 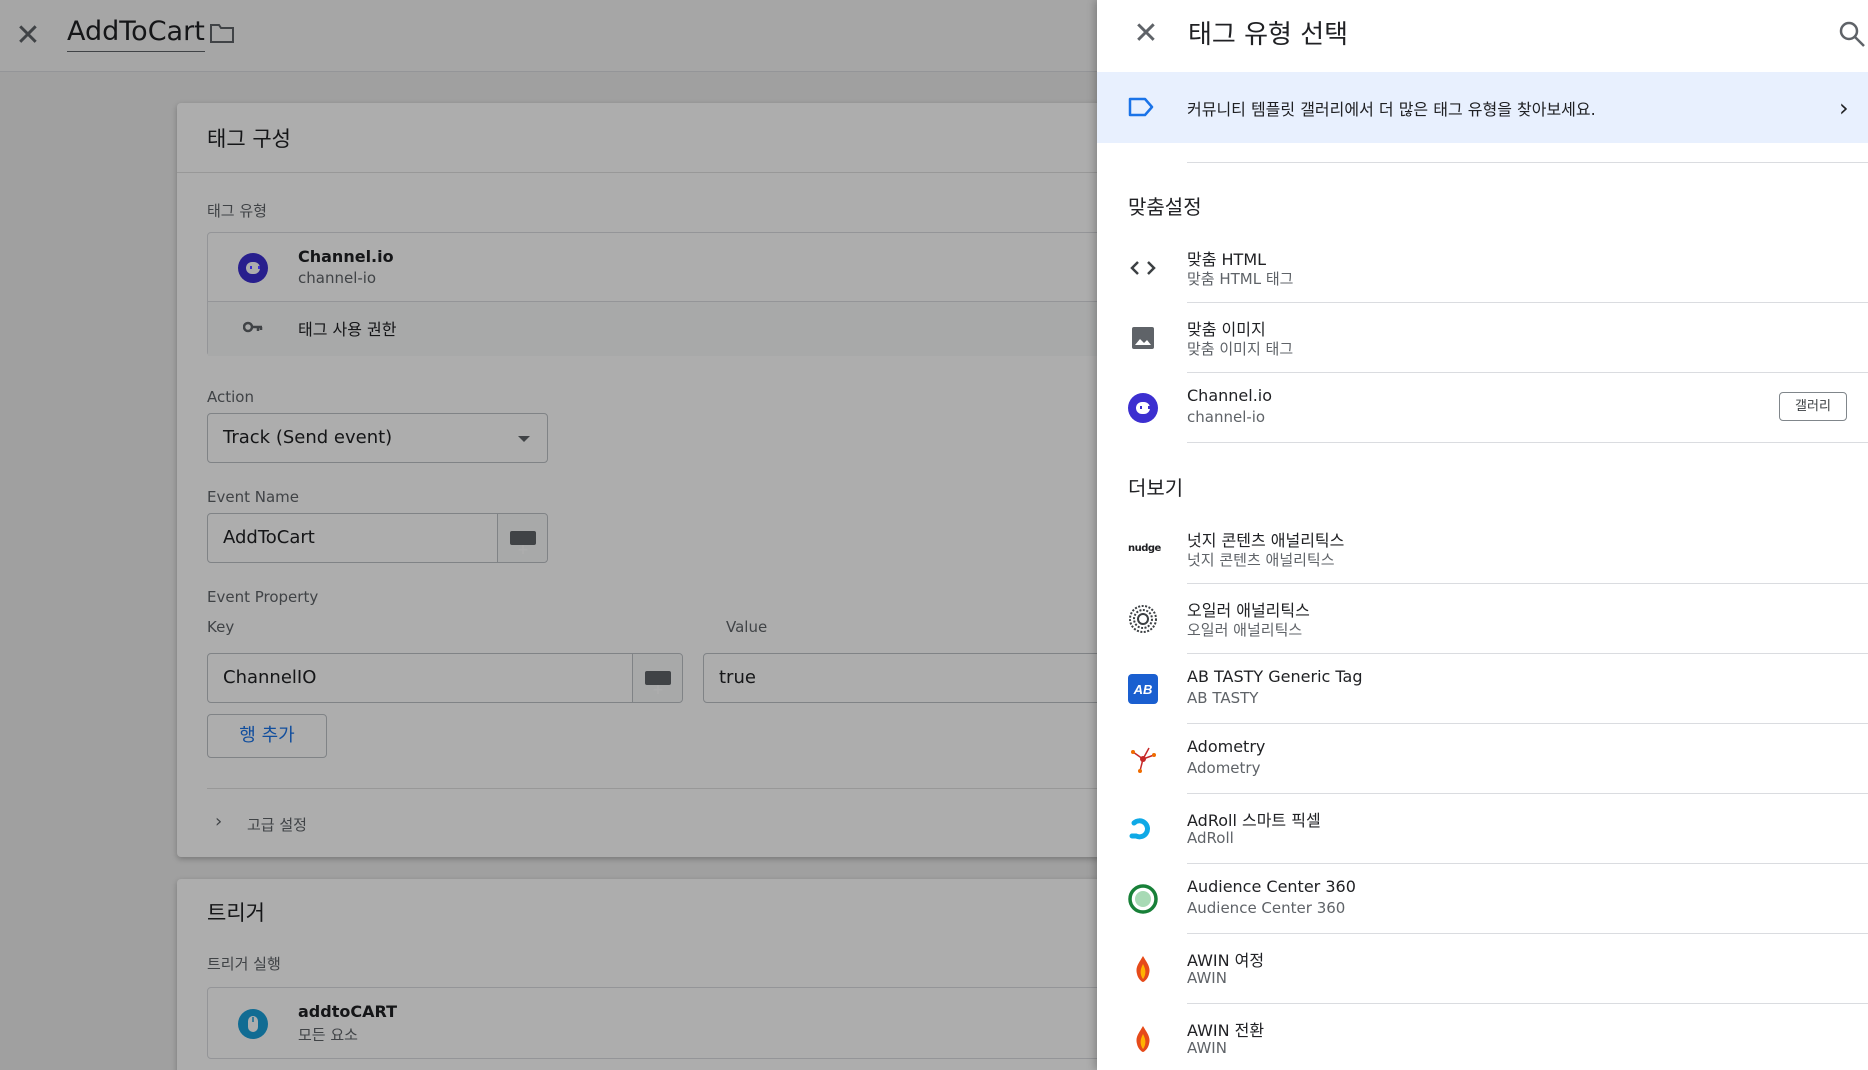 What do you see at coordinates (1482, 549) in the screenshot?
I see `tag-type-nudge: nudge 넛지 콘텐츠 애널리틱스 넛지 콘텐츠 애널리틱스` at bounding box center [1482, 549].